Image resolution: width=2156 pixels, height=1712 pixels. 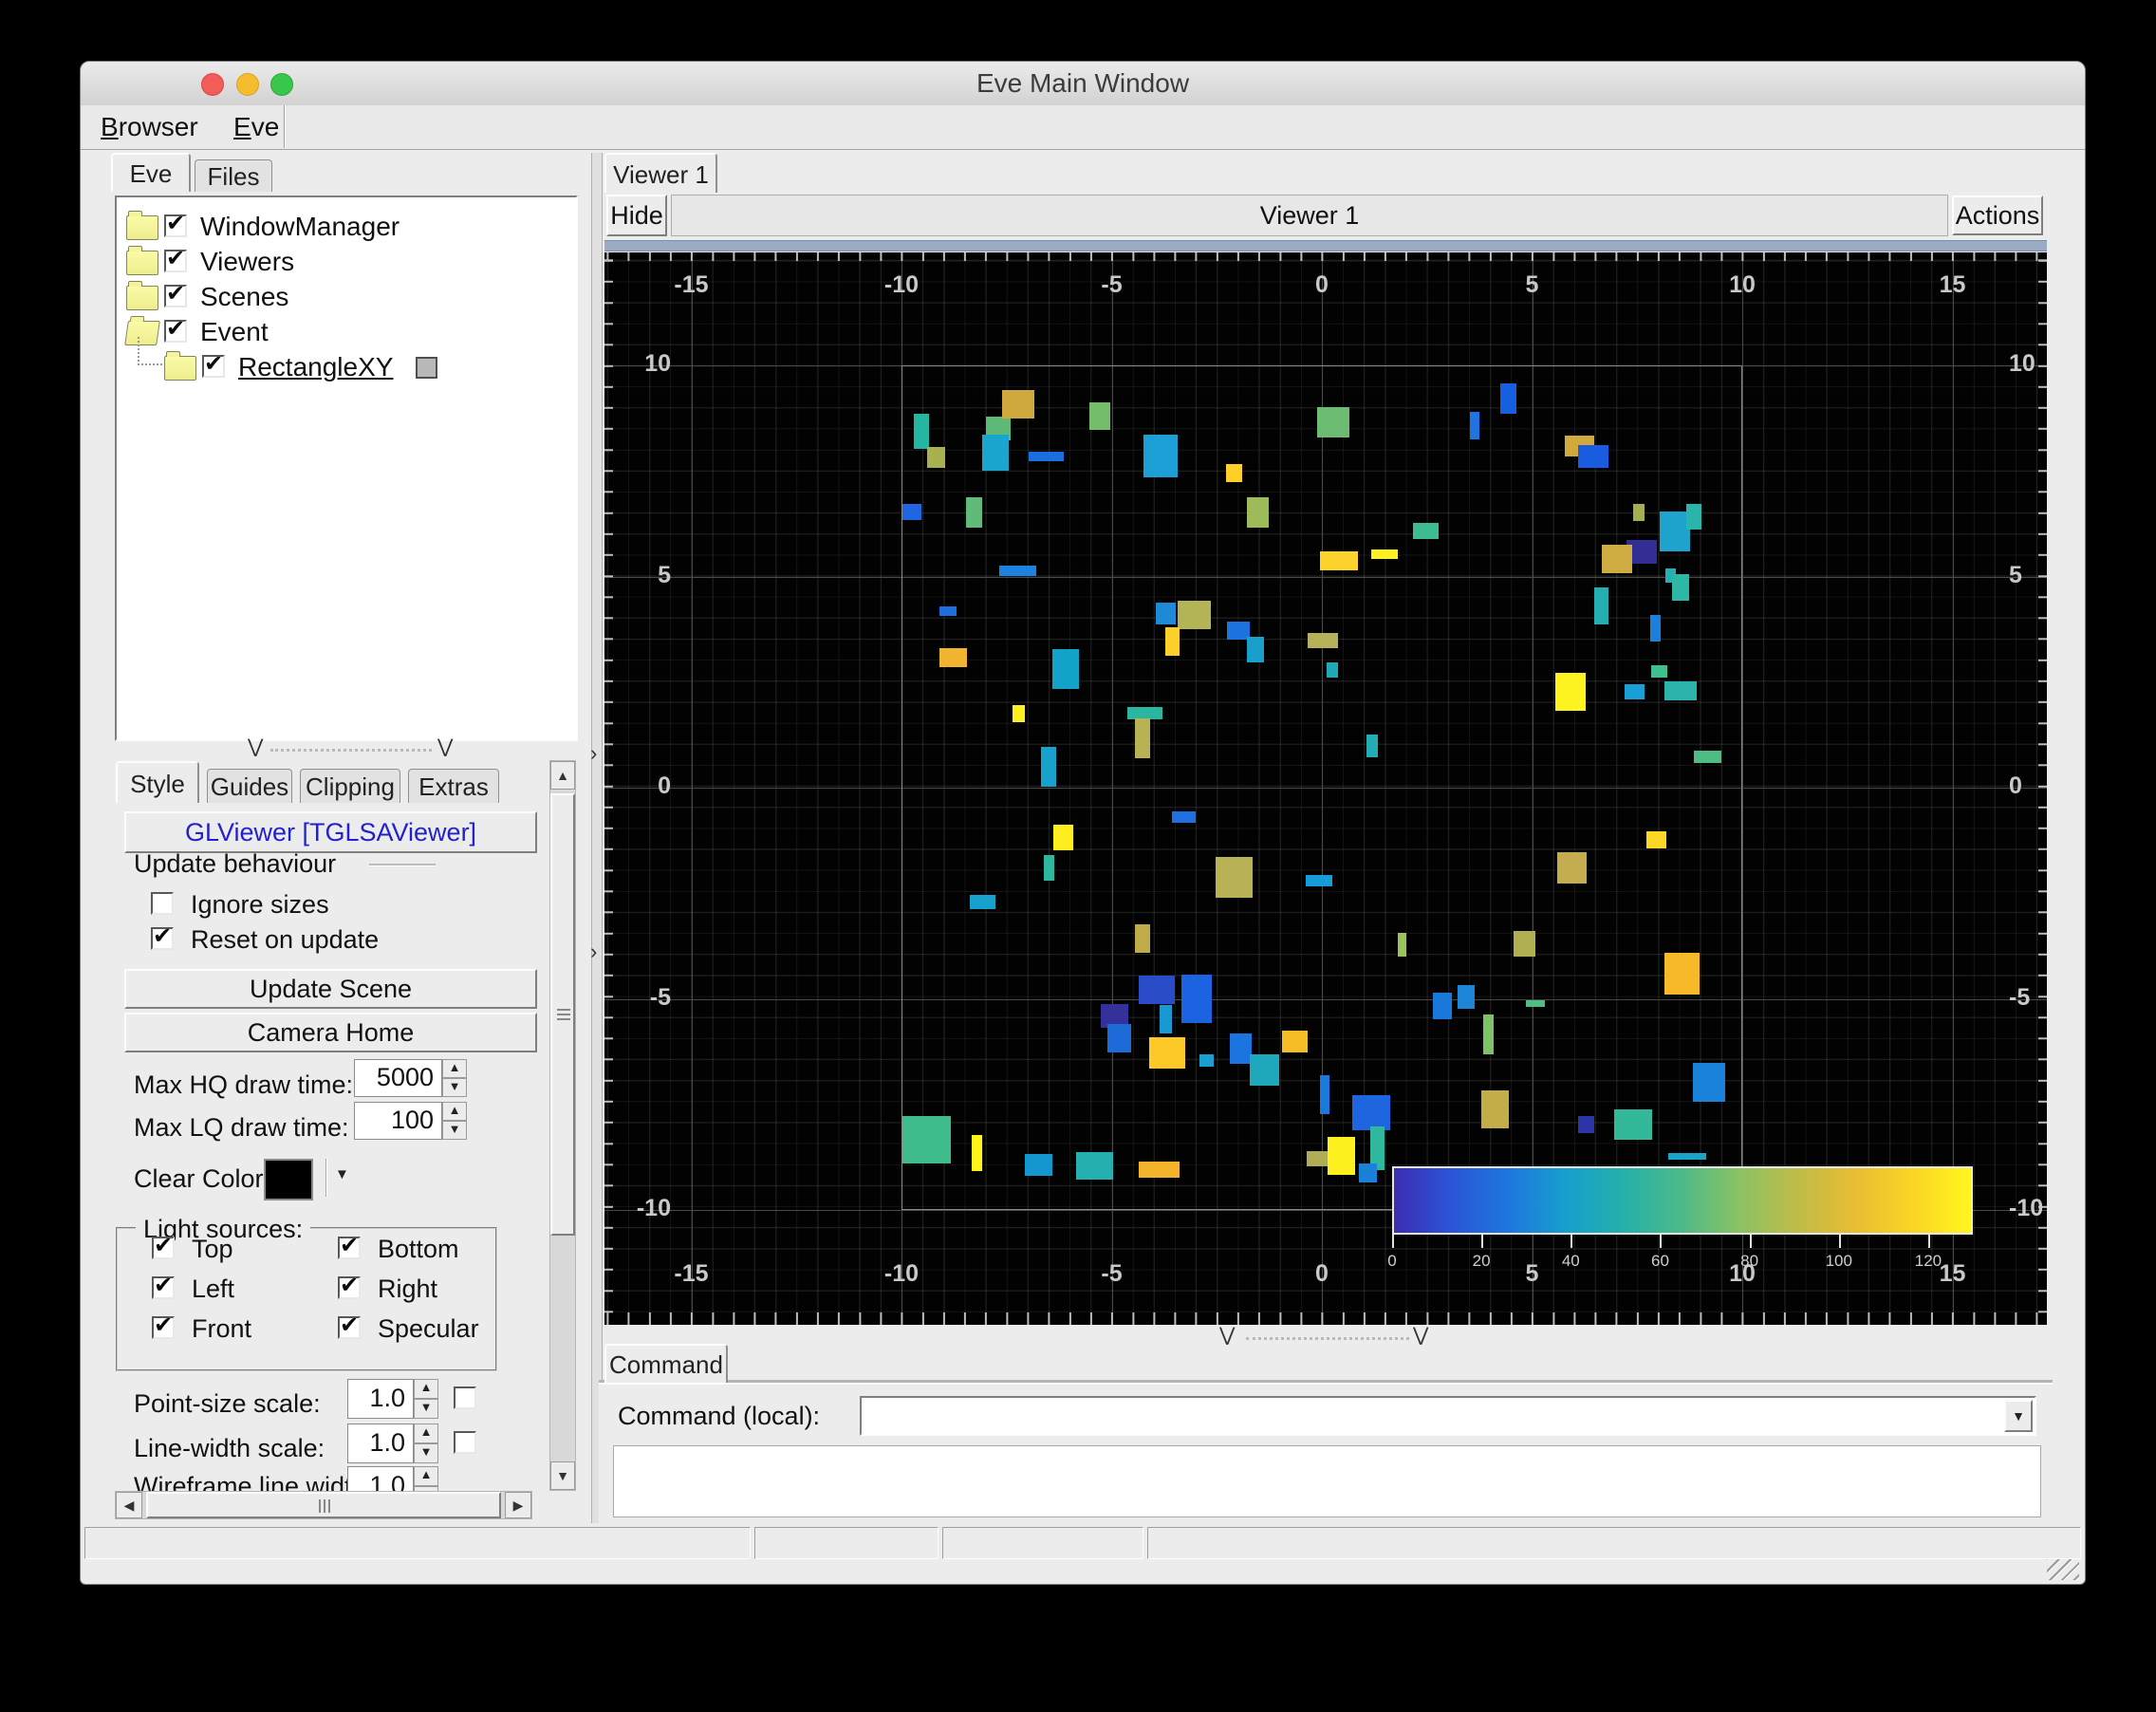 I want to click on color-dropdown-icon: ▼, so click(x=342, y=1174).